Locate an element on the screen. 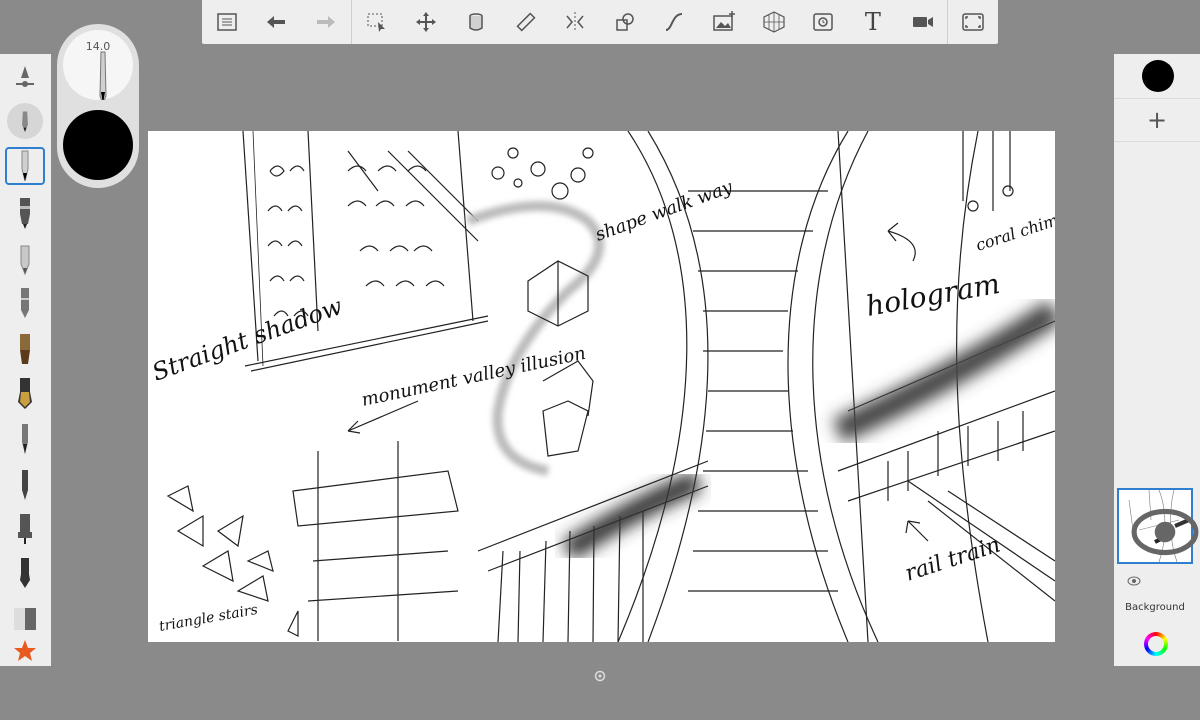 The width and height of the screenshot is (1200, 720). selection-icon is located at coordinates (377, 22).